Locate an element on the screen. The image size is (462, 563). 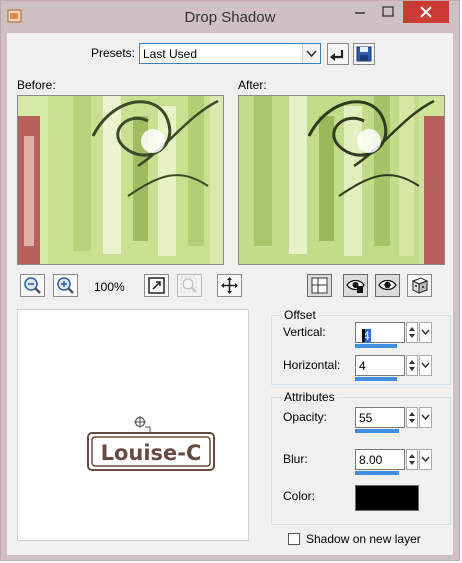
title-bar: Drop Shadow is located at coordinates (230, 17).